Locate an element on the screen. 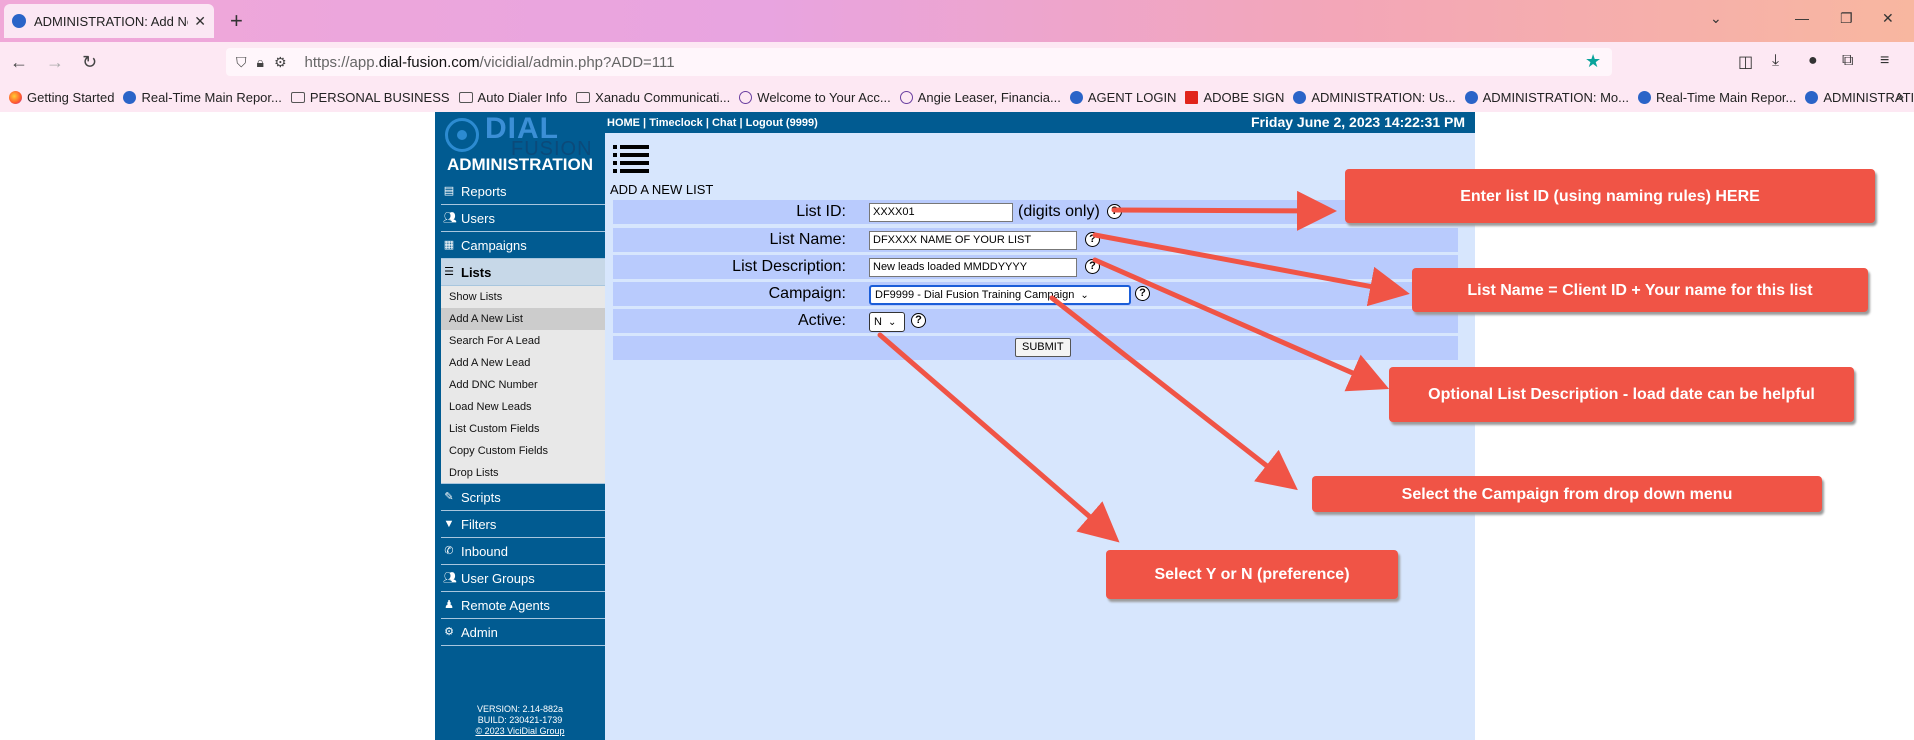 The image size is (1914, 740). bookmark-item: Getting Started is located at coordinates (61, 97).